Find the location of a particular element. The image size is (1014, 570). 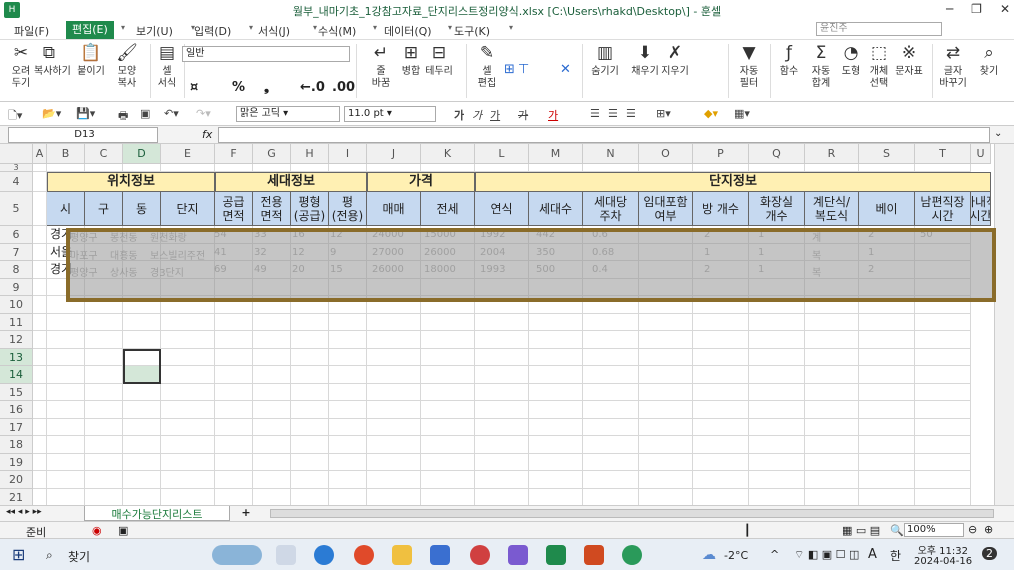

delete-icon: ✕ is located at coordinates (565, 69).